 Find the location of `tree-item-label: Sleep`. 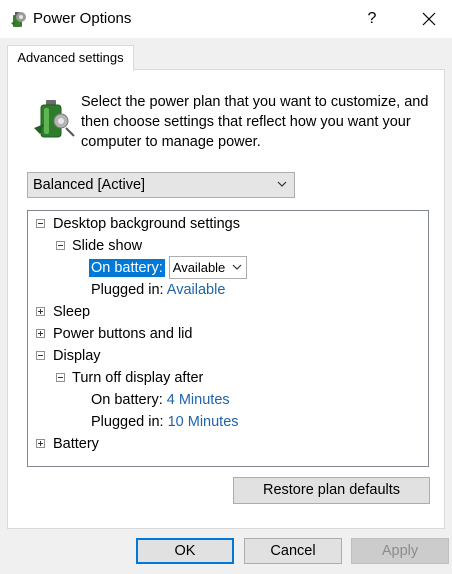

tree-item-label: Sleep is located at coordinates (72, 312).